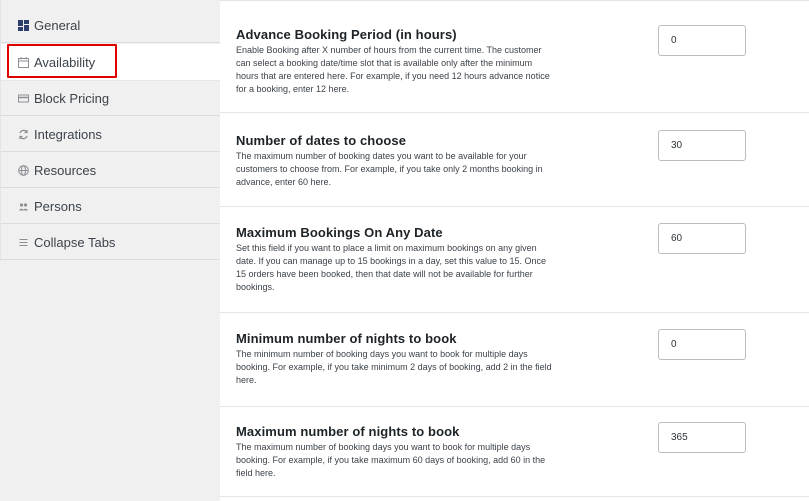  I want to click on persons-icon, so click(23, 206).